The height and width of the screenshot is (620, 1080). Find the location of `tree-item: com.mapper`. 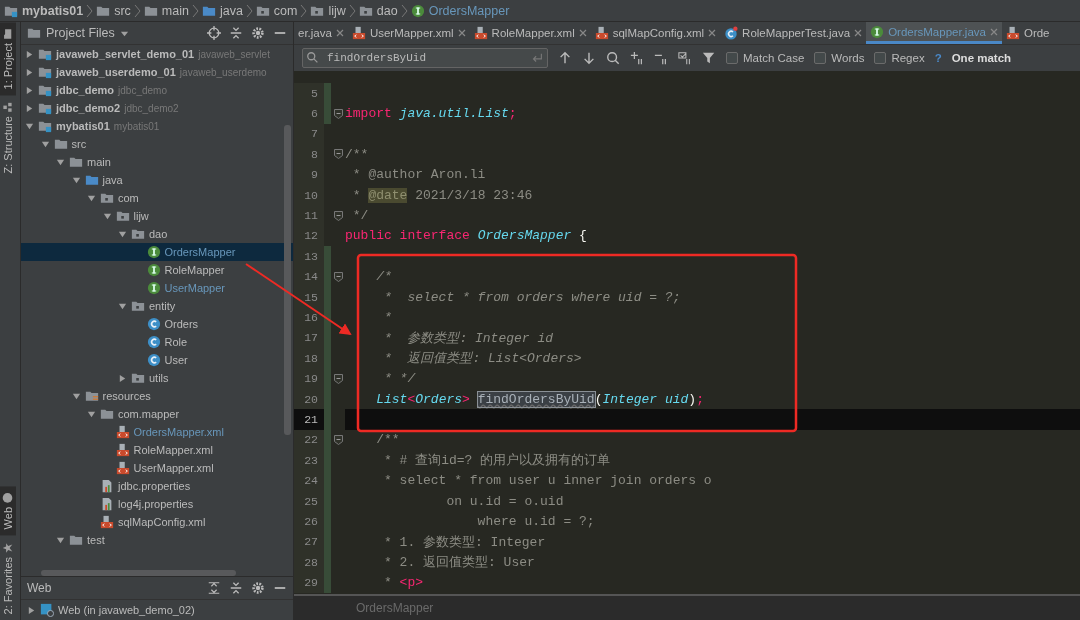

tree-item: com.mapper is located at coordinates (157, 414).